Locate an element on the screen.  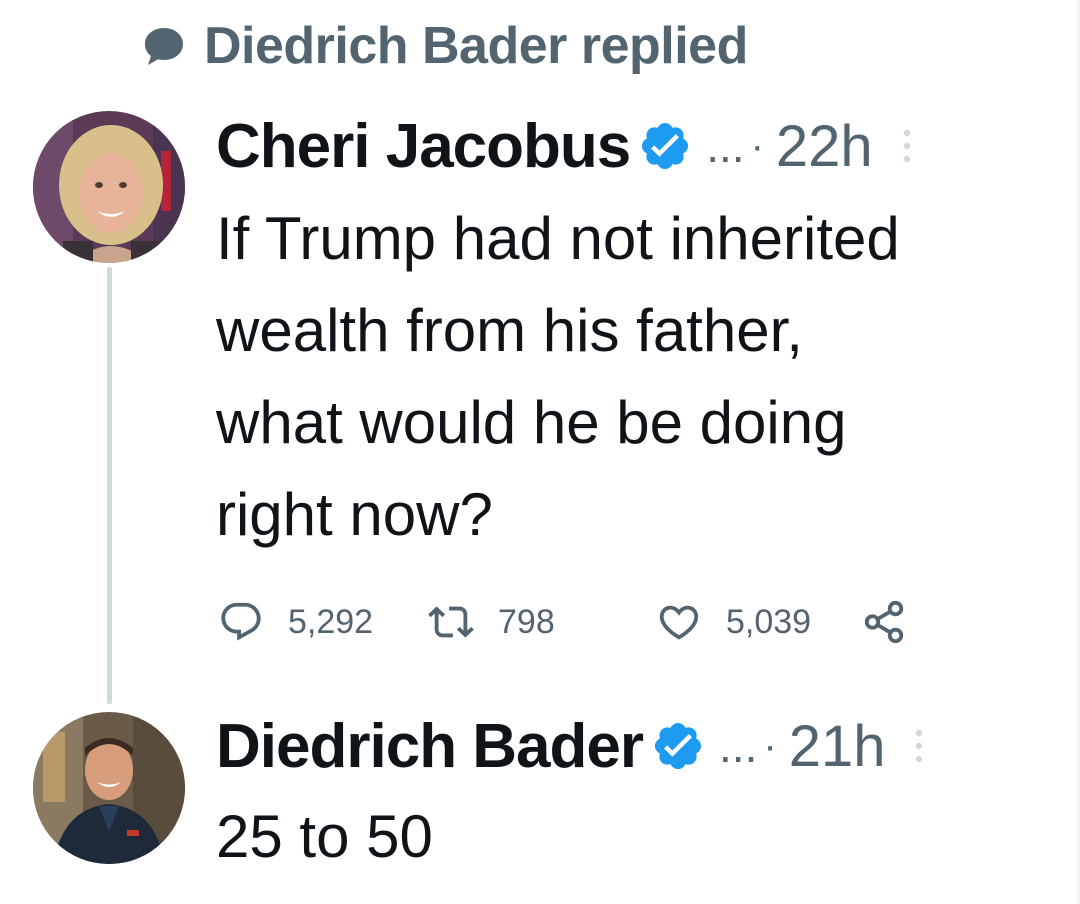
tweet-header: Diedrich Bader ... · 21h is located at coordinates (570, 746).